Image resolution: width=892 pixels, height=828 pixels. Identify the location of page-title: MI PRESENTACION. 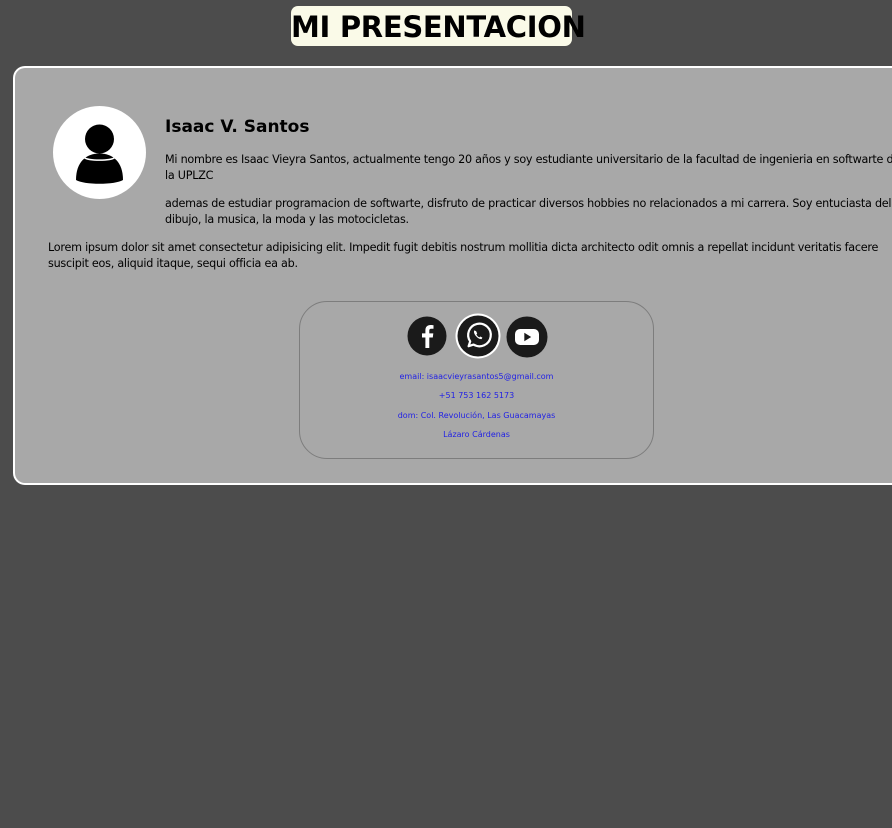
(438, 26).